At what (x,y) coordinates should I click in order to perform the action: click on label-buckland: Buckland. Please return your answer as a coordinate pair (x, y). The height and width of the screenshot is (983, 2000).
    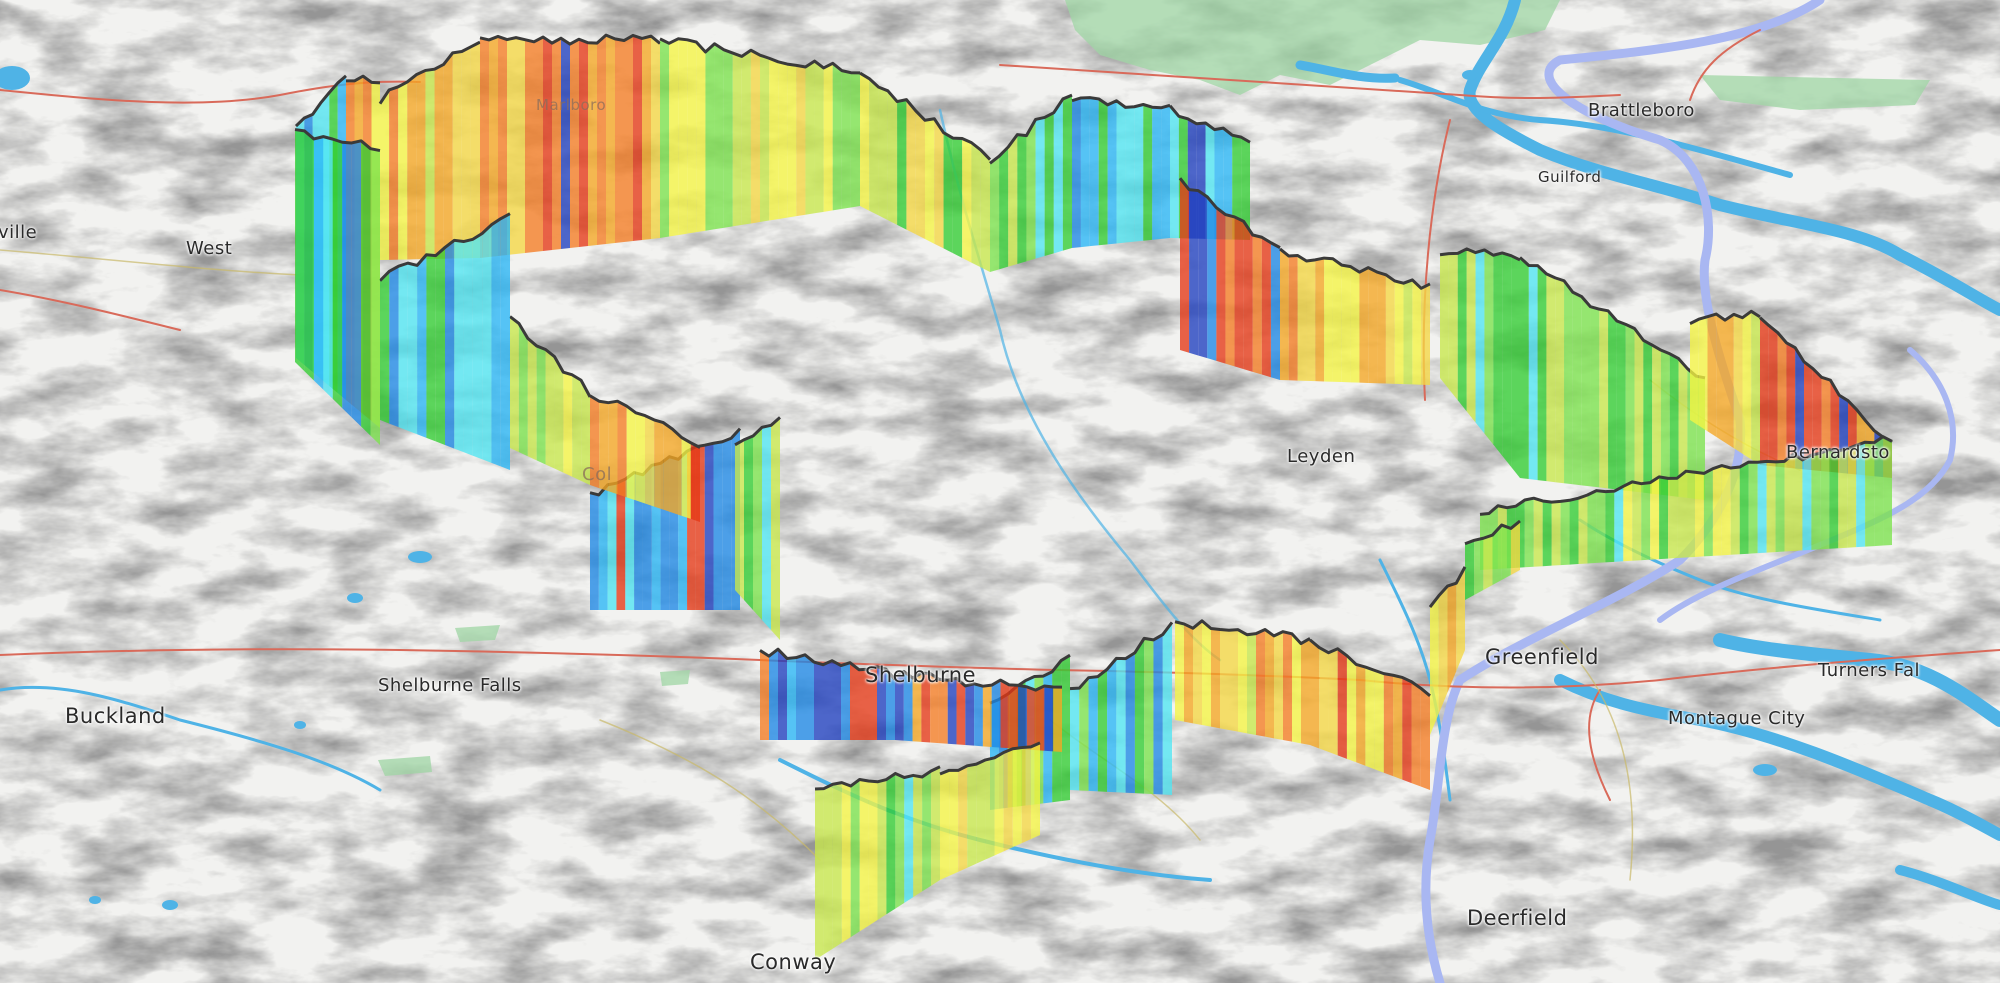
    Looking at the image, I should click on (115, 716).